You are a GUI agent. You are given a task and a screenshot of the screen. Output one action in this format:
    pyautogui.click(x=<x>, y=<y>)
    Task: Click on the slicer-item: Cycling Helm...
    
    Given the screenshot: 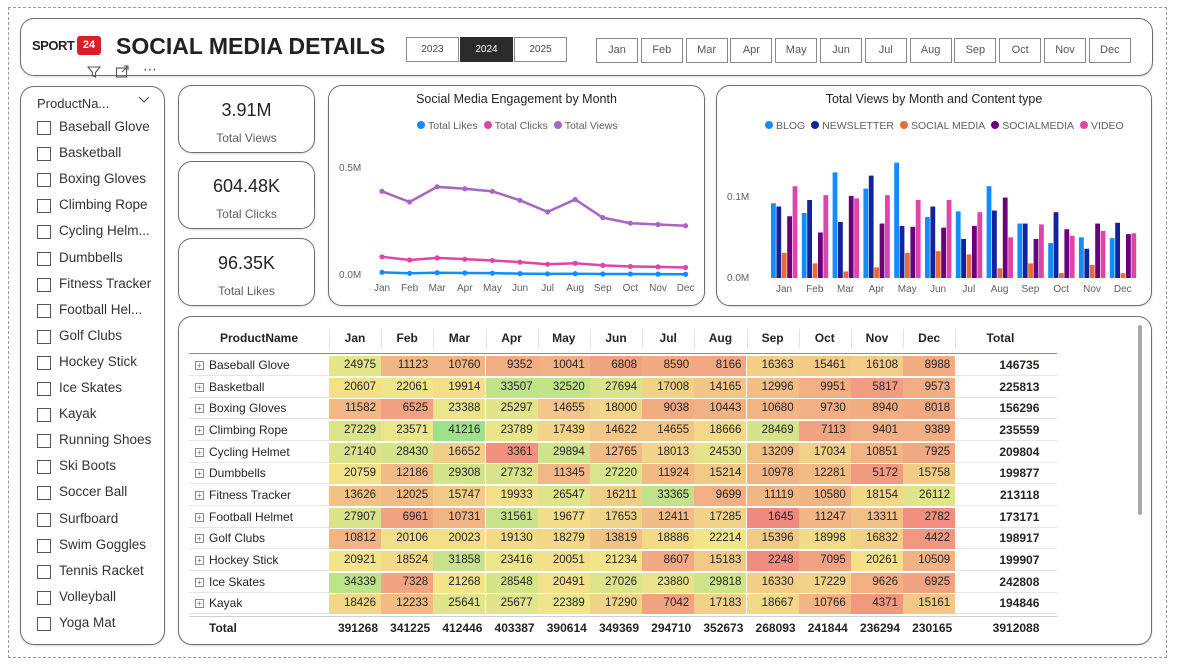 What is the action you would take?
    pyautogui.click(x=101, y=232)
    